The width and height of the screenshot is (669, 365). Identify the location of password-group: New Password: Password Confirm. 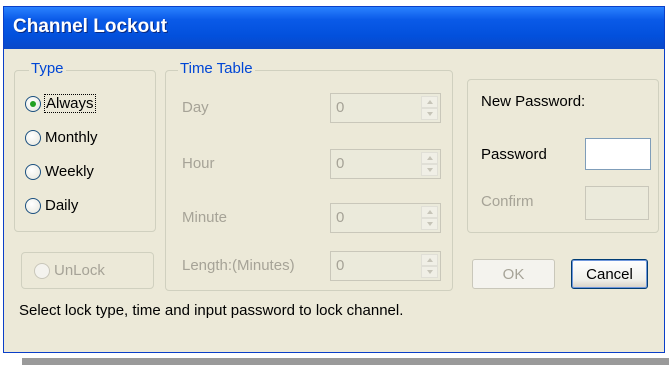
(563, 156).